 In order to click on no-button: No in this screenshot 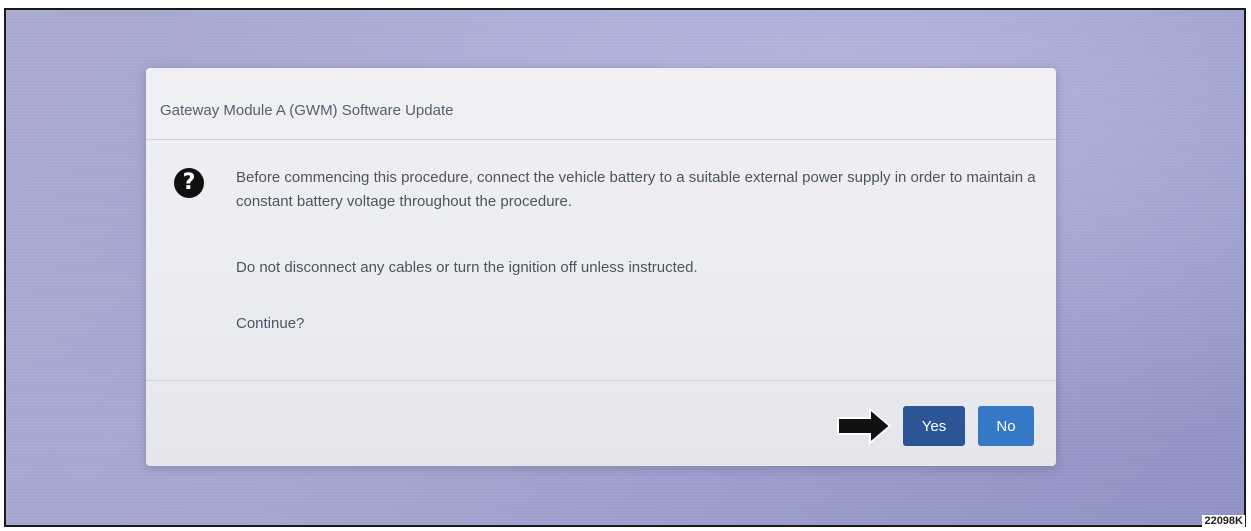, I will do `click(1006, 426)`.